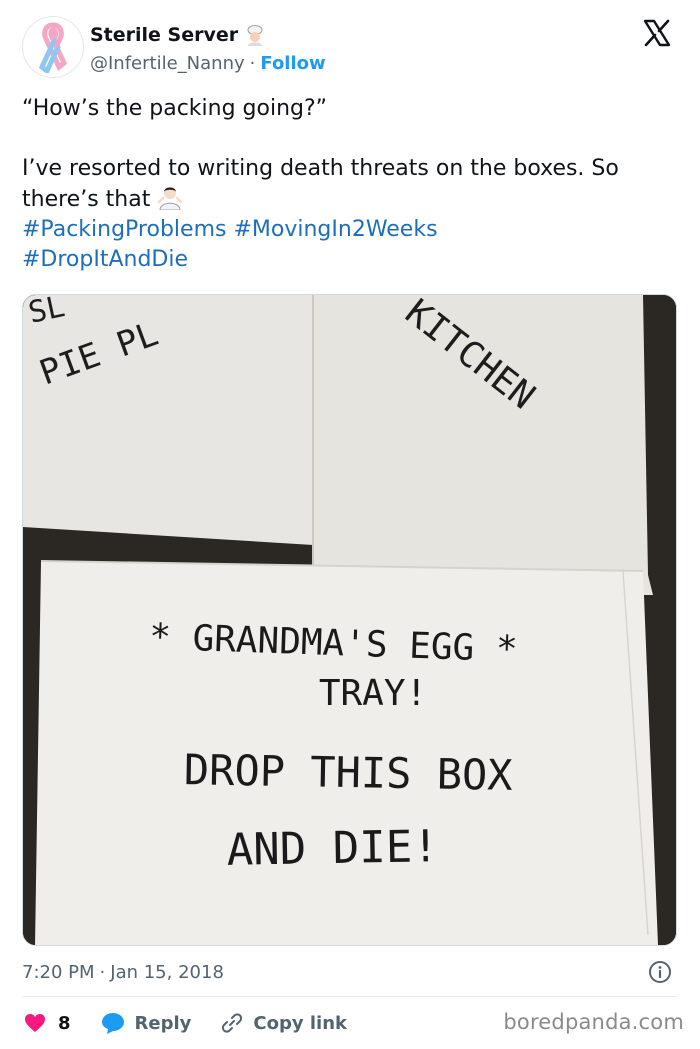 This screenshot has width=700, height=1049. Describe the element at coordinates (350, 996) in the screenshot. I see `divider` at that location.